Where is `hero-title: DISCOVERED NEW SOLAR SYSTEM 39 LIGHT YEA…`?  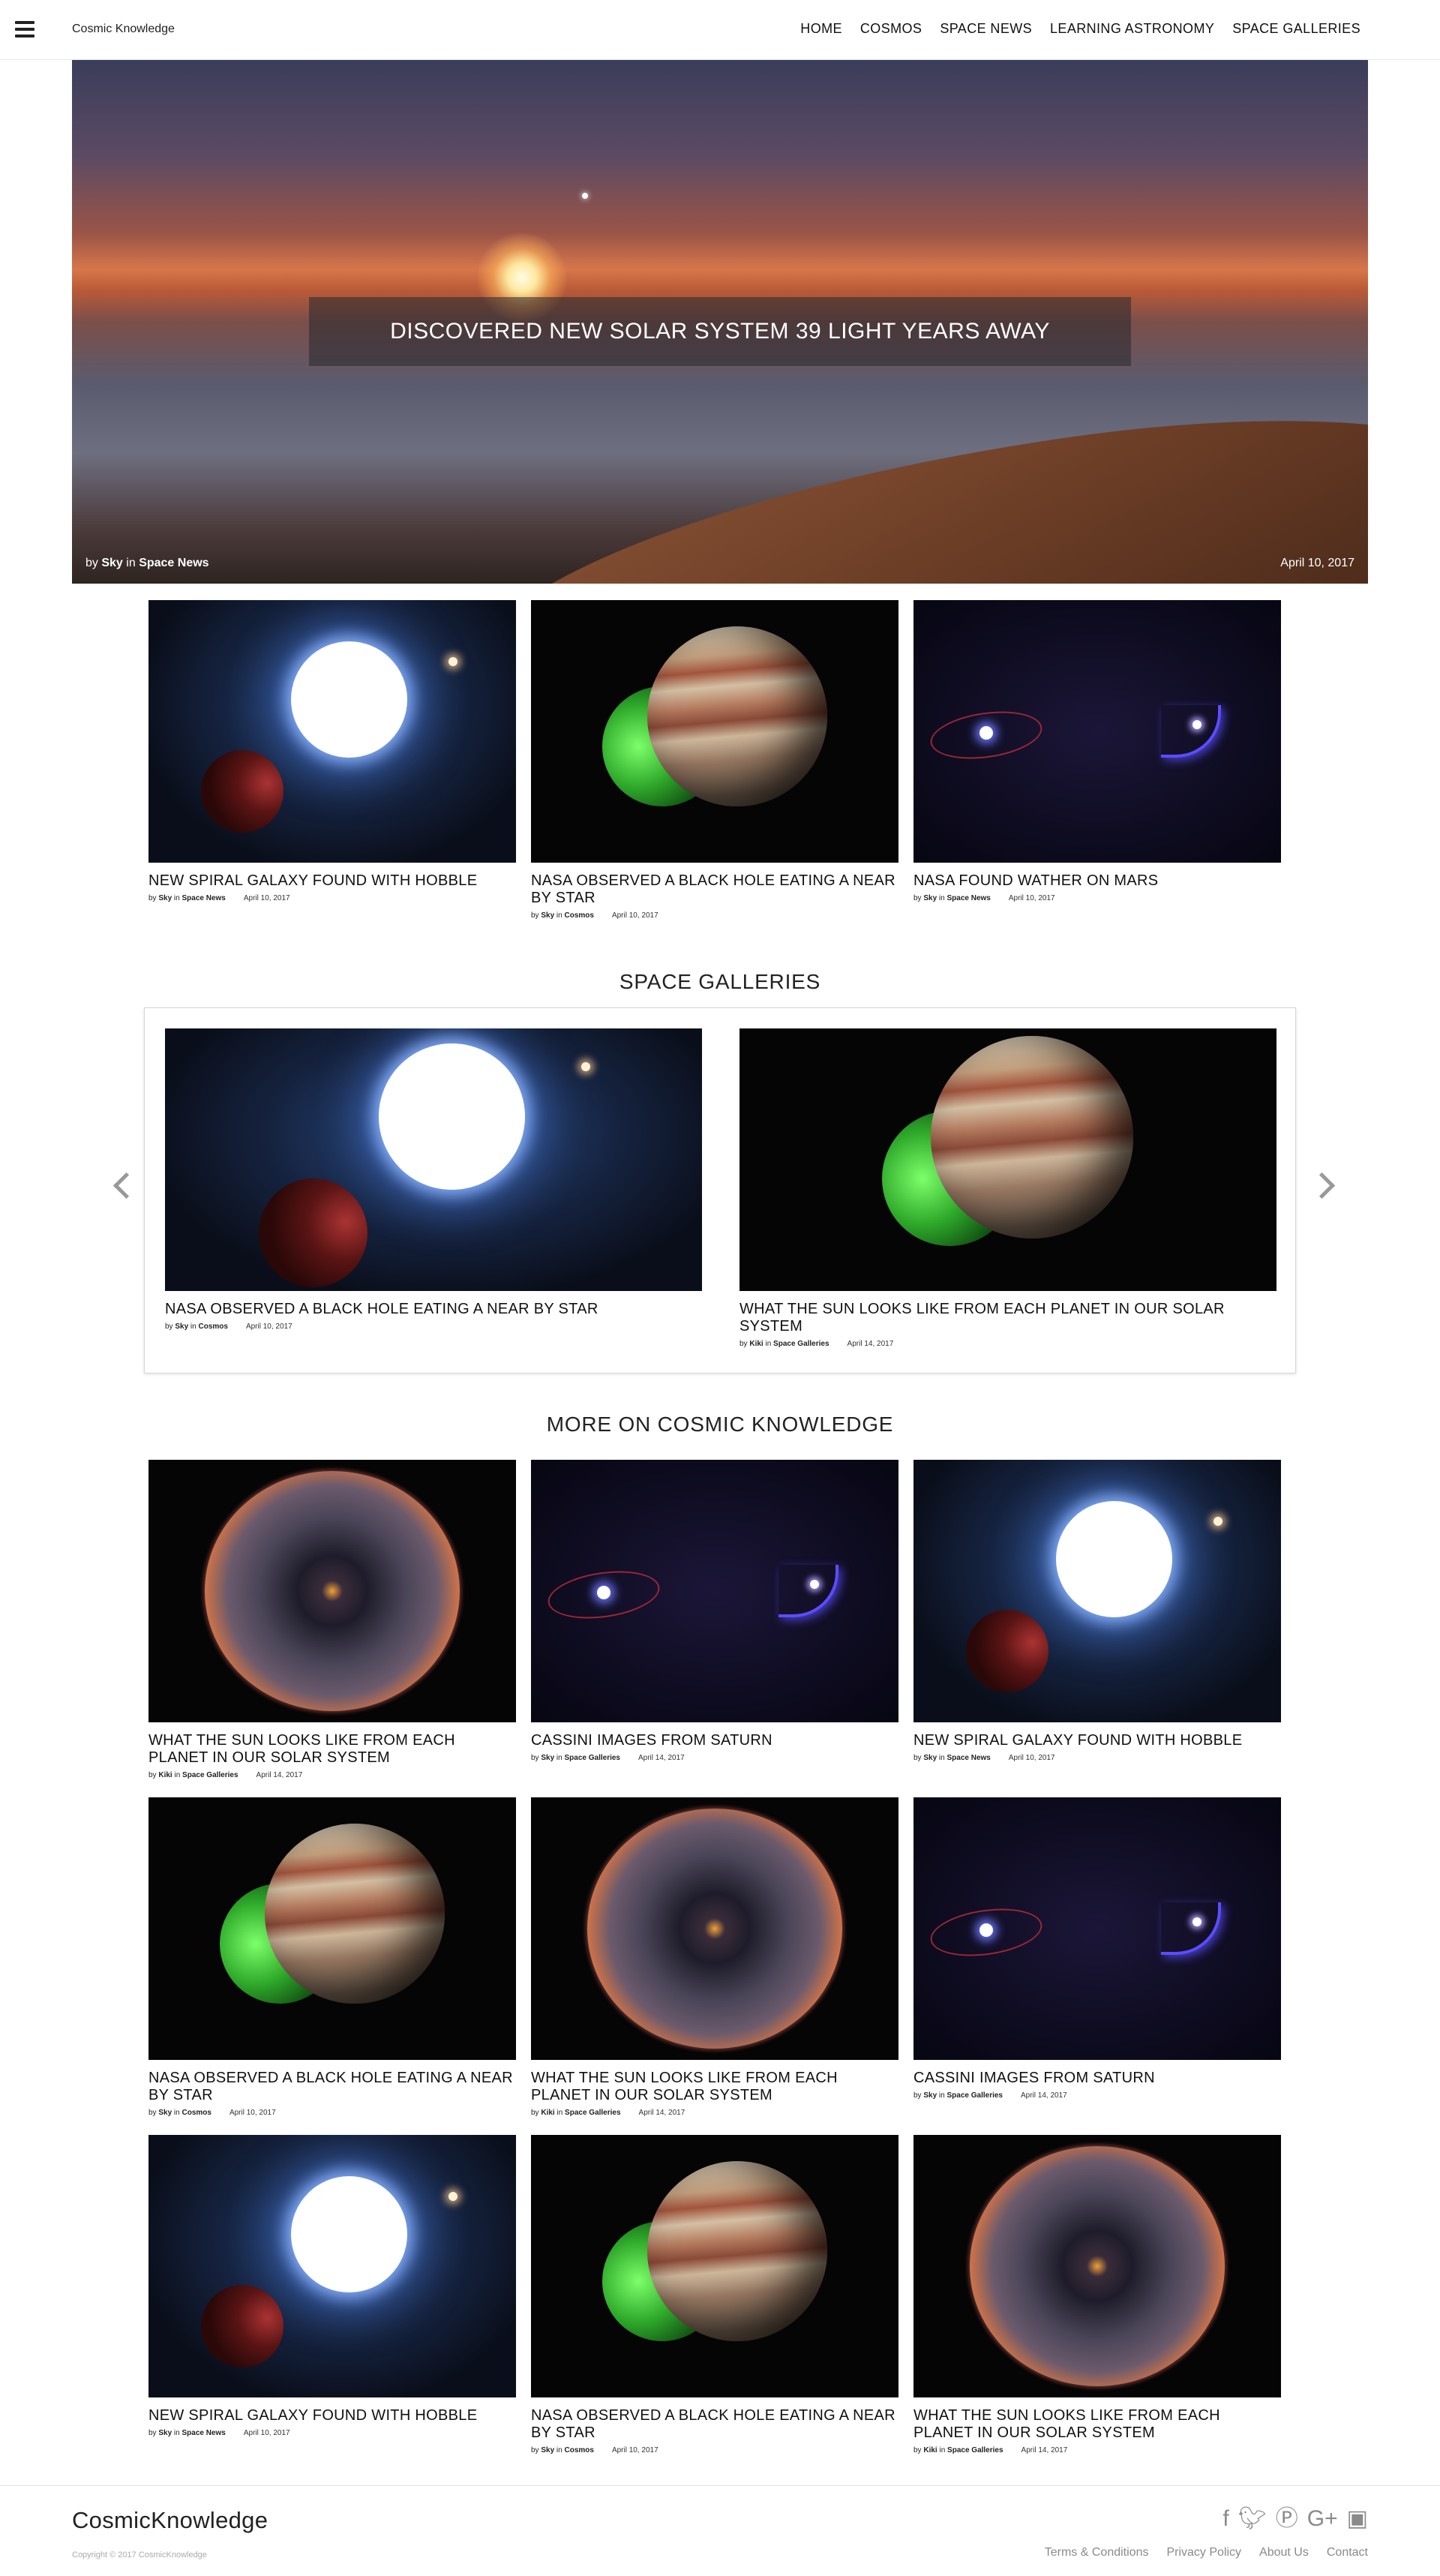
hero-title: DISCOVERED NEW SOLAR SYSTEM 39 LIGHT YEA… is located at coordinates (720, 331).